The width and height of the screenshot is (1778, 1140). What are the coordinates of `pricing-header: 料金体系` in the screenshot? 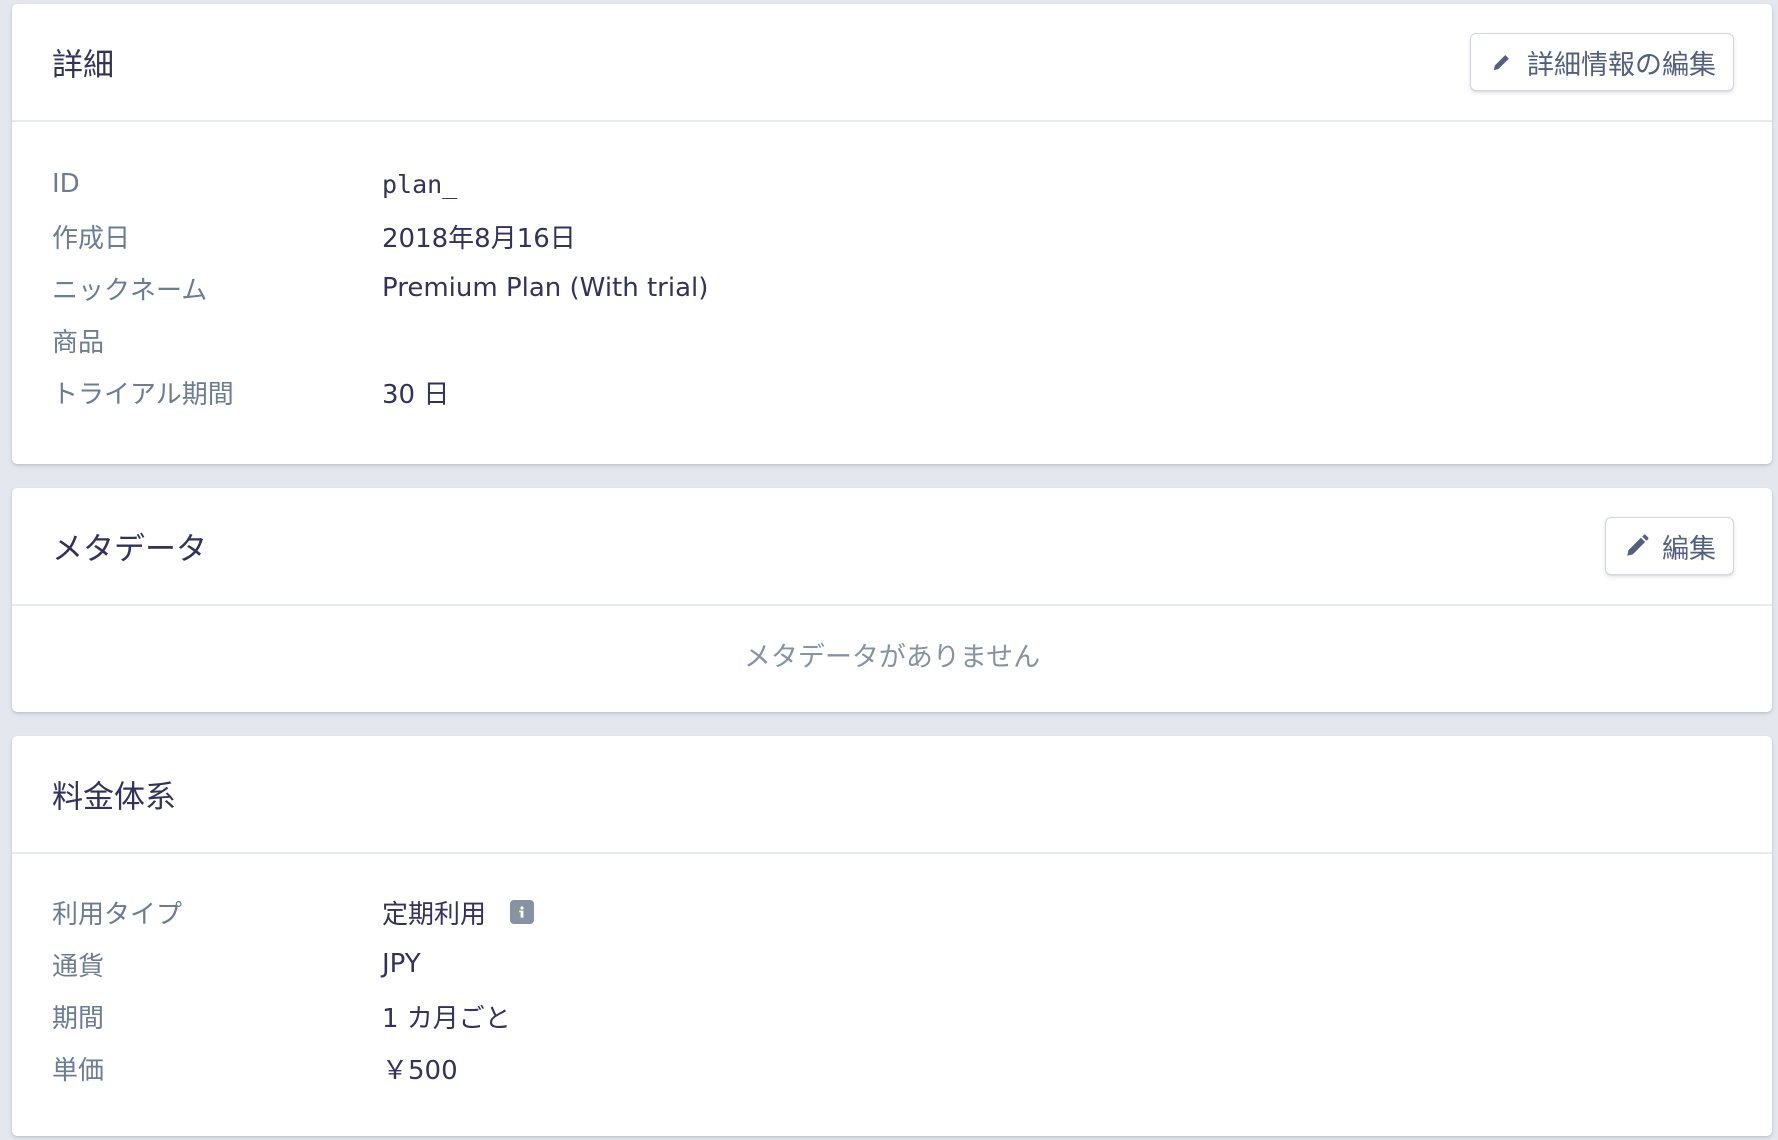 It's located at (892, 795).